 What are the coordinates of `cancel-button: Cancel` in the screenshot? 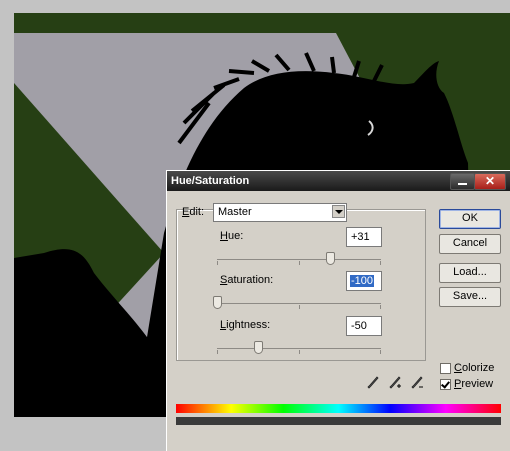 It's located at (470, 244).